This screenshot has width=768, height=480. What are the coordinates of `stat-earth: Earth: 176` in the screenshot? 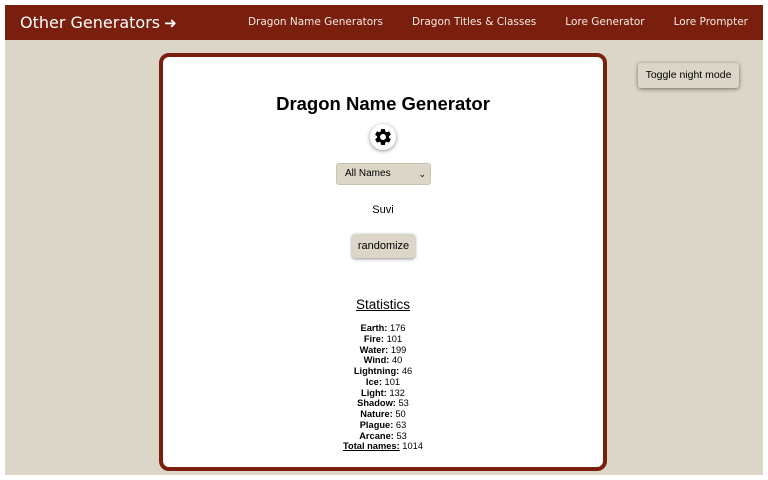 It's located at (383, 328).